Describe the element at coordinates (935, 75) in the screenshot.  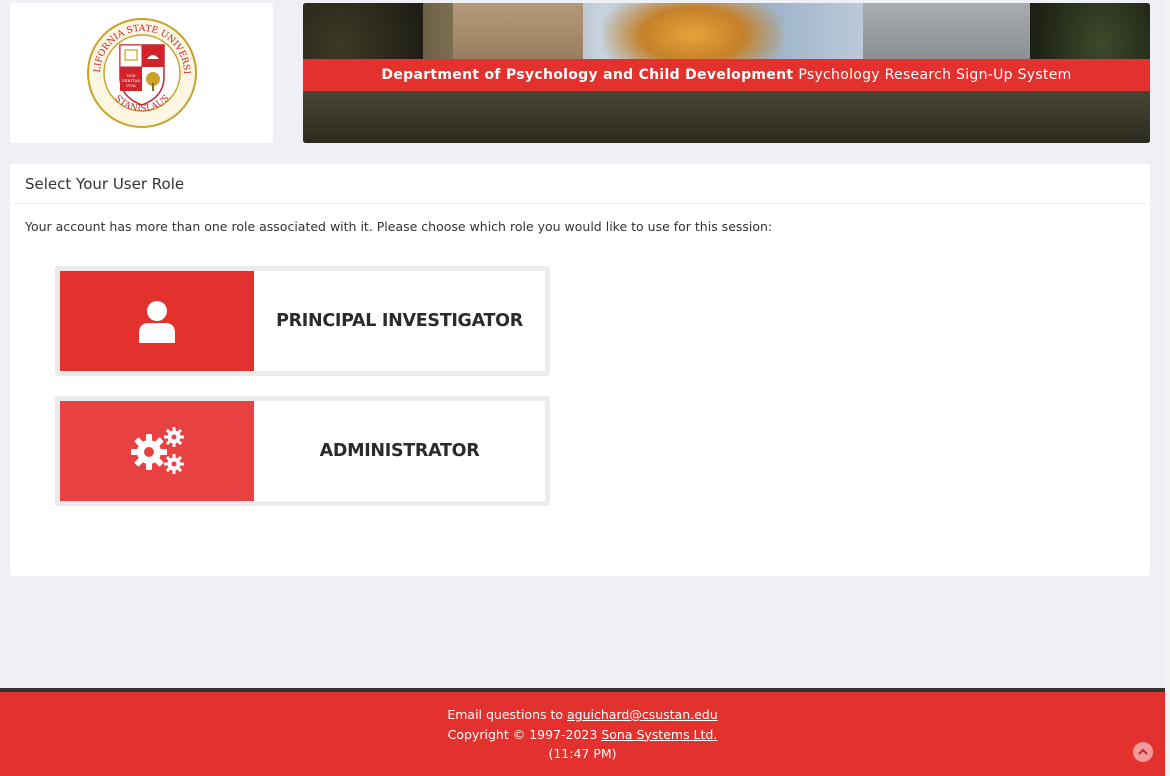
I see `system-name: Psychology Research Sign-Up System` at that location.